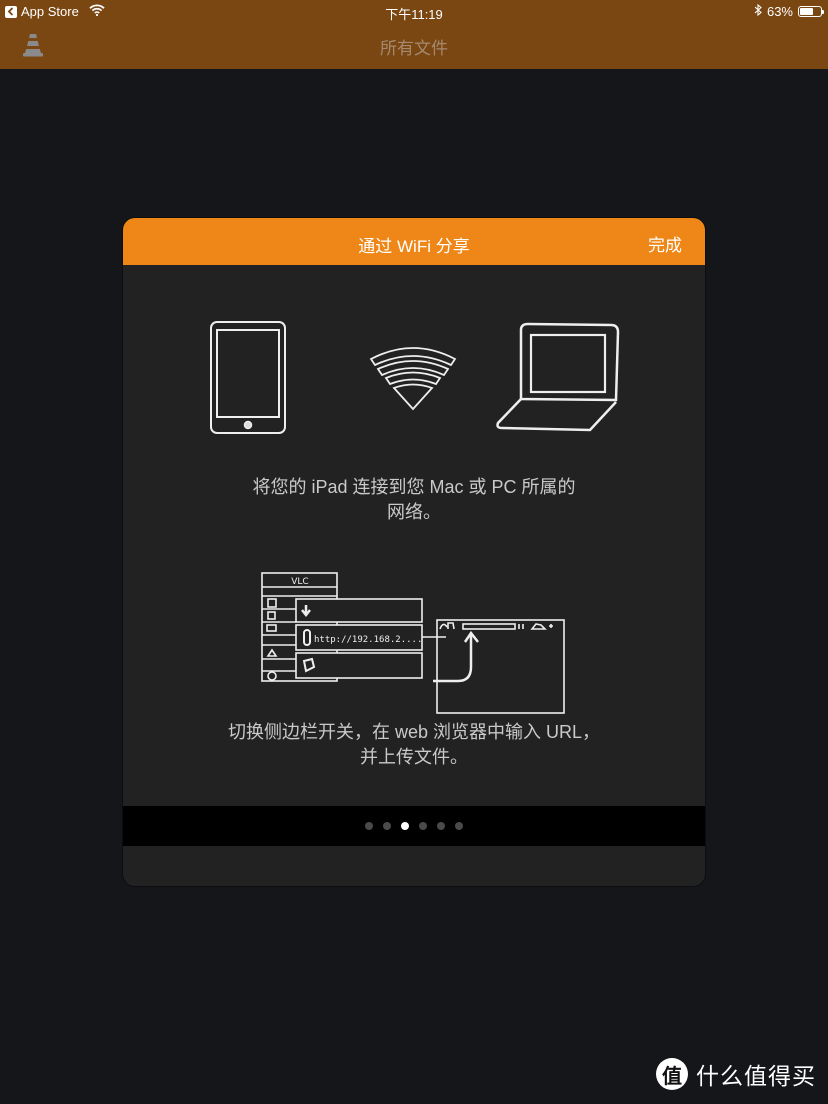 This screenshot has height=1104, width=828. What do you see at coordinates (499, 666) in the screenshot?
I see `web-browser-illustration` at bounding box center [499, 666].